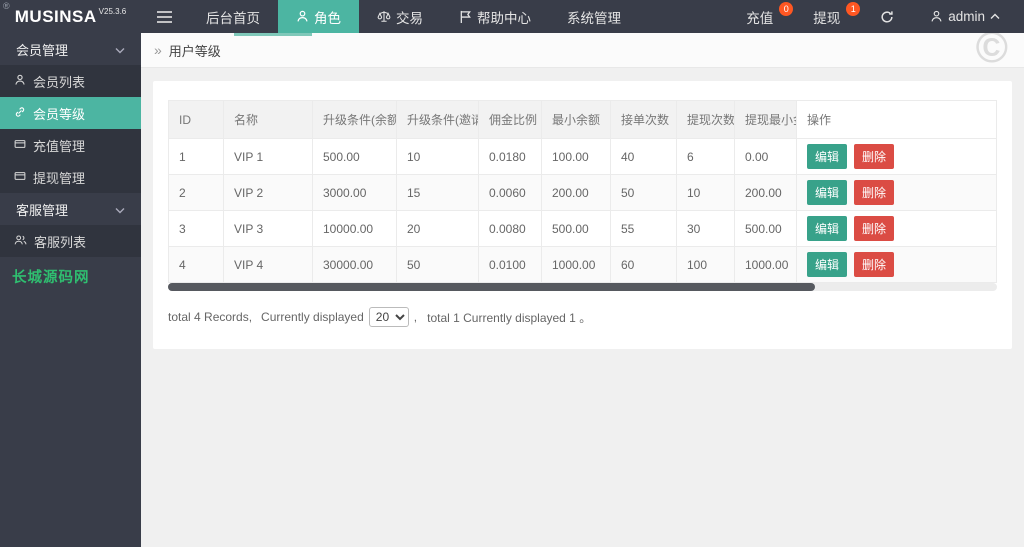 The height and width of the screenshot is (547, 1024). What do you see at coordinates (995, 16) in the screenshot?
I see `chevron-up-icon` at bounding box center [995, 16].